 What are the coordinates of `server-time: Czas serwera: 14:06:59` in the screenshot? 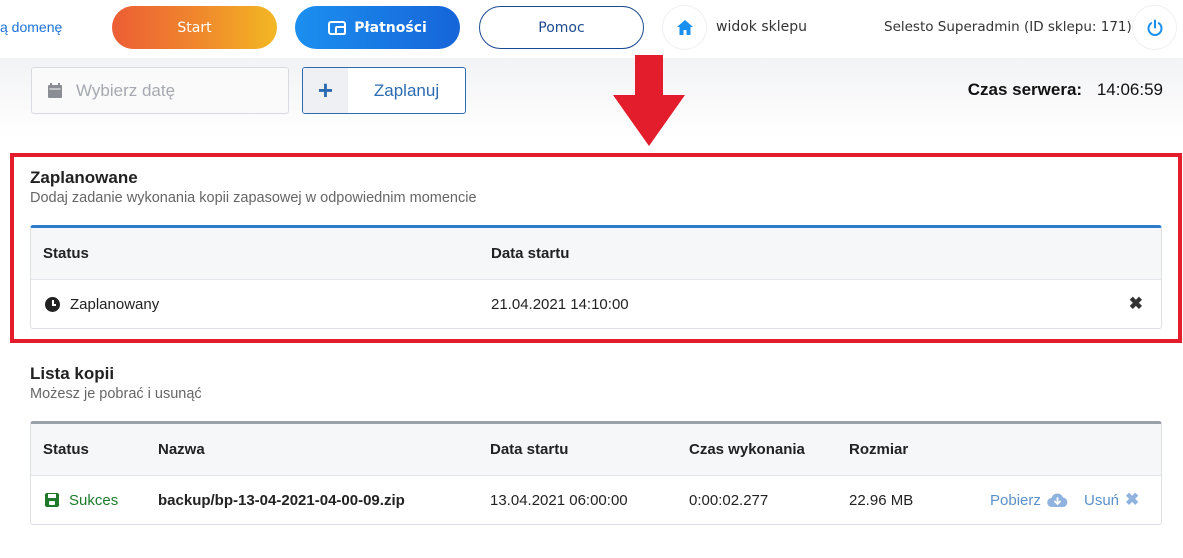 It's located at (1065, 90).